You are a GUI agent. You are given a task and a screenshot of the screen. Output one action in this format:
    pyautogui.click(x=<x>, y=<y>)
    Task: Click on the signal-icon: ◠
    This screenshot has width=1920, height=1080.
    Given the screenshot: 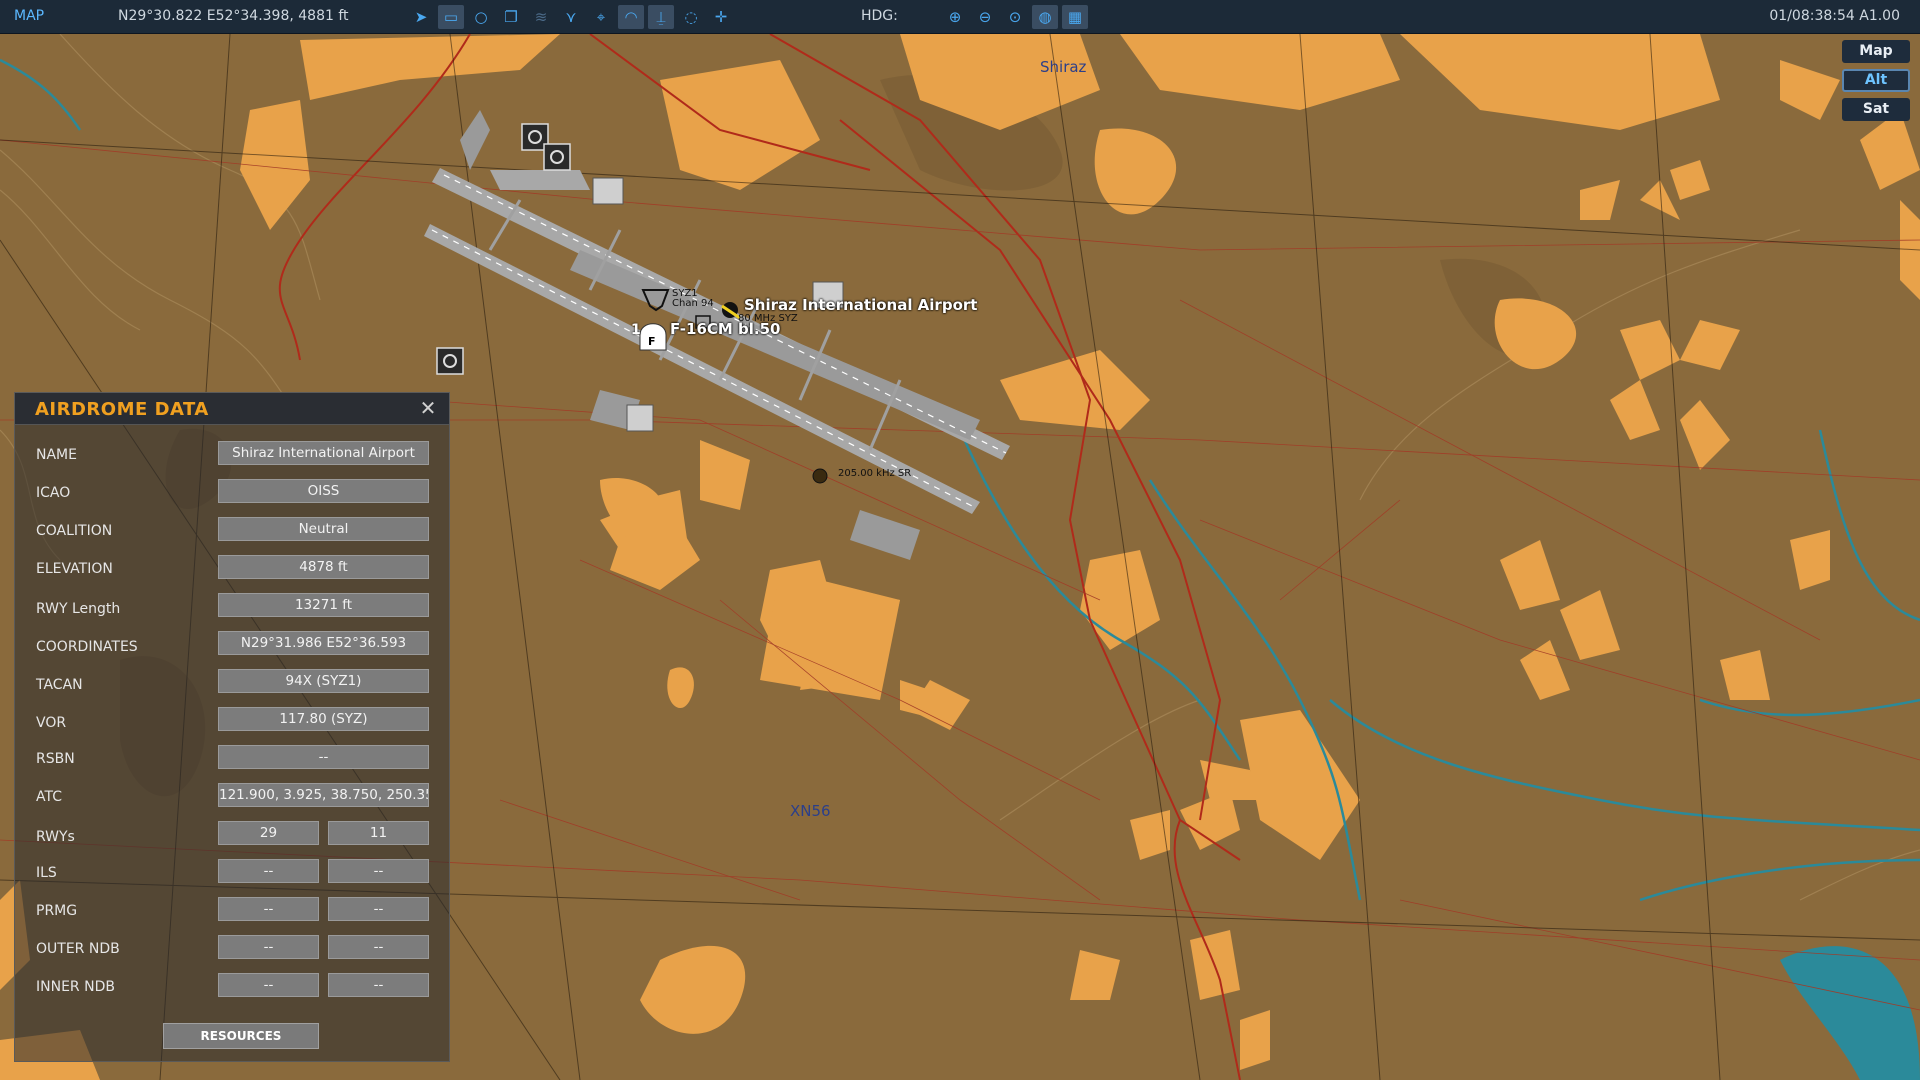 What is the action you would take?
    pyautogui.click(x=631, y=17)
    